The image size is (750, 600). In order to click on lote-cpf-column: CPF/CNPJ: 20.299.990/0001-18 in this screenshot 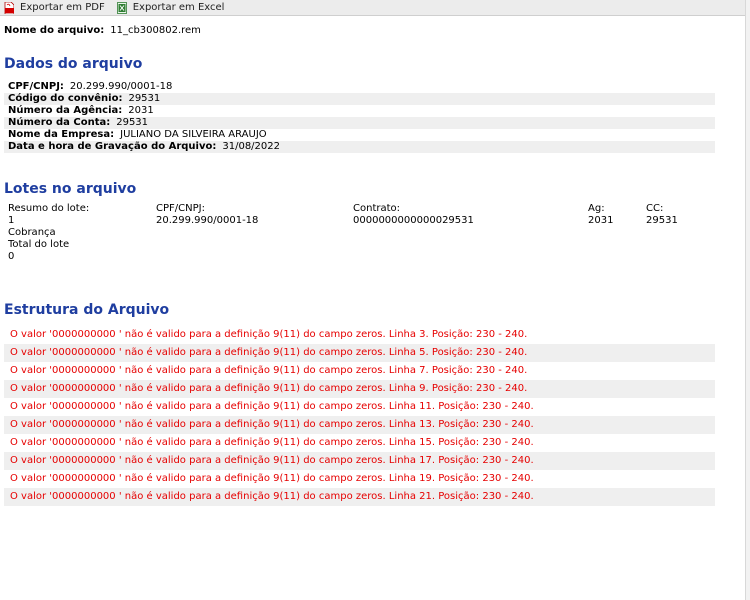, I will do `click(207, 215)`.